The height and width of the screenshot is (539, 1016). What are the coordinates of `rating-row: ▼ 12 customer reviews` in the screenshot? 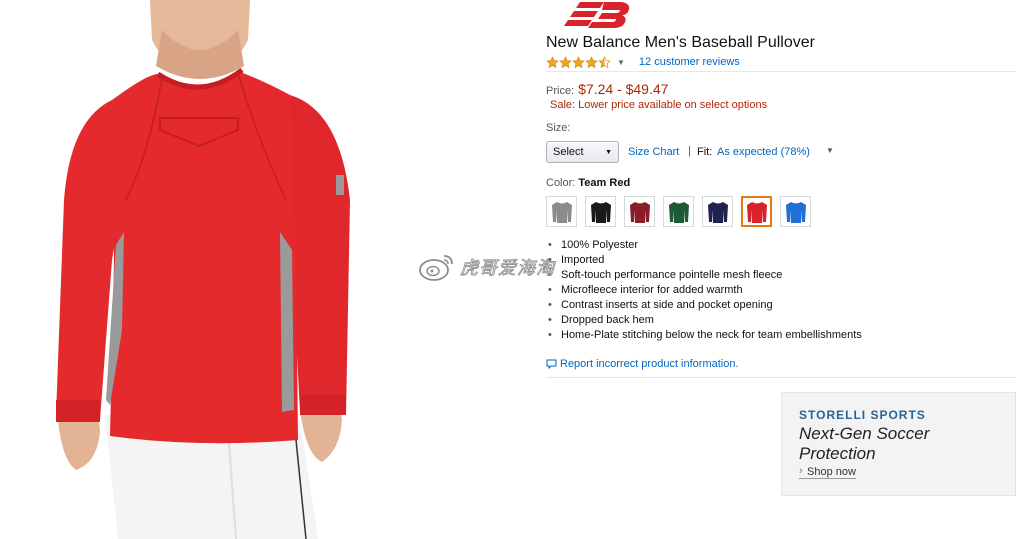 It's located at (643, 62).